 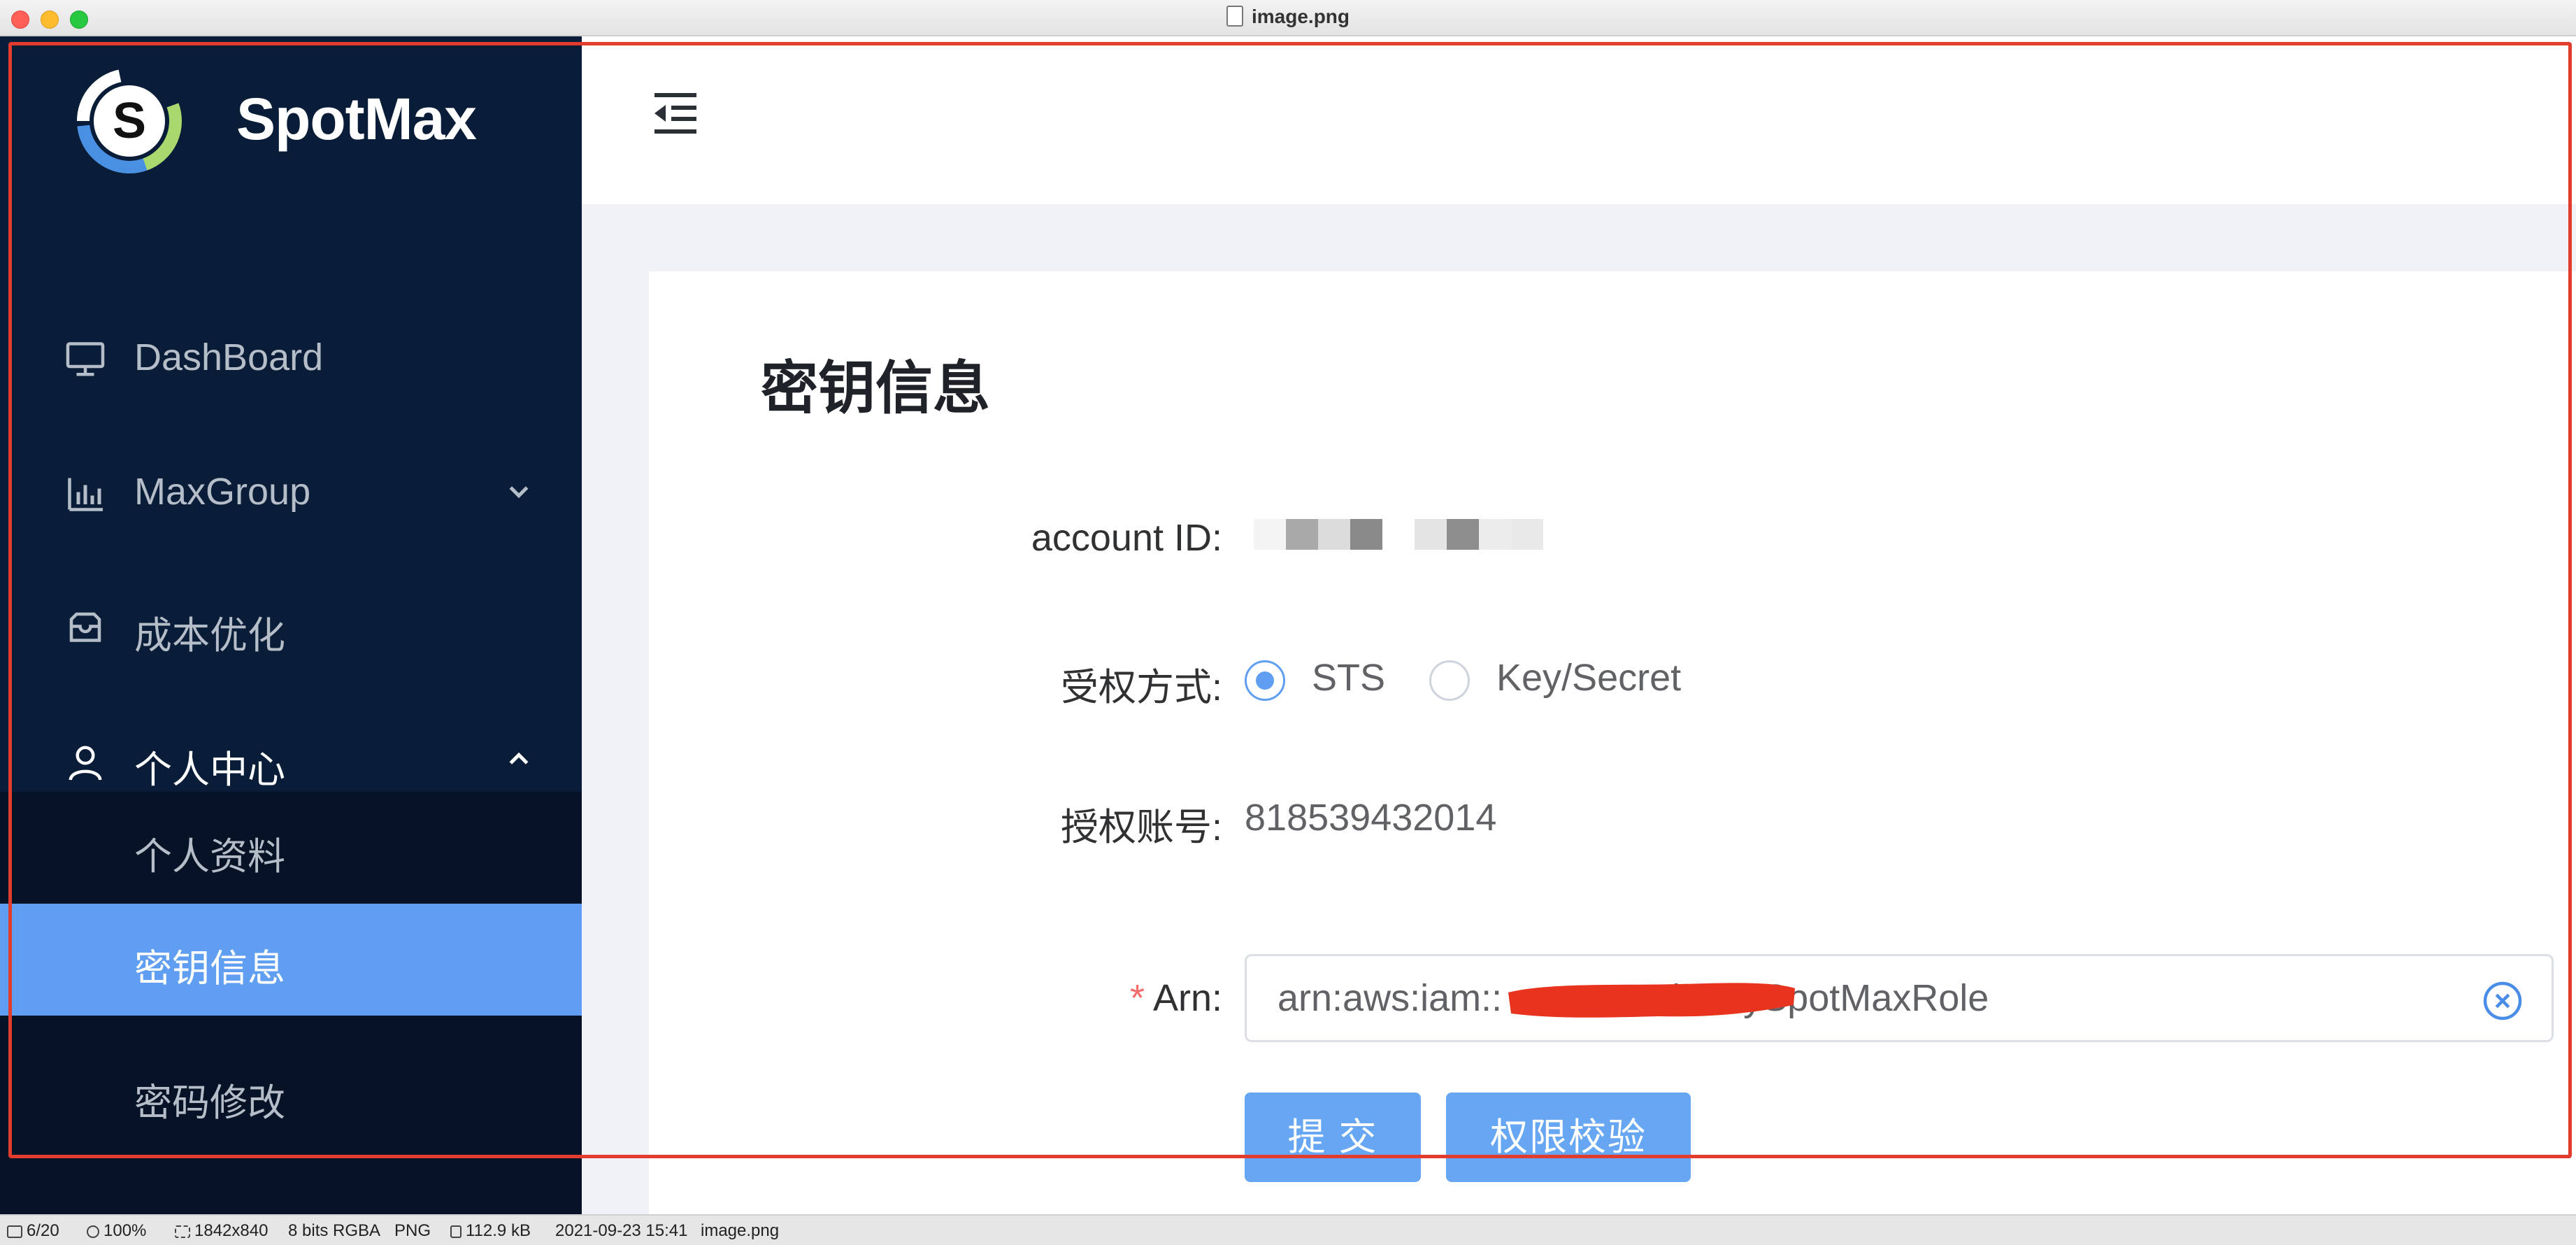 What do you see at coordinates (1449, 680) in the screenshot?
I see `radio-unchecked-icon` at bounding box center [1449, 680].